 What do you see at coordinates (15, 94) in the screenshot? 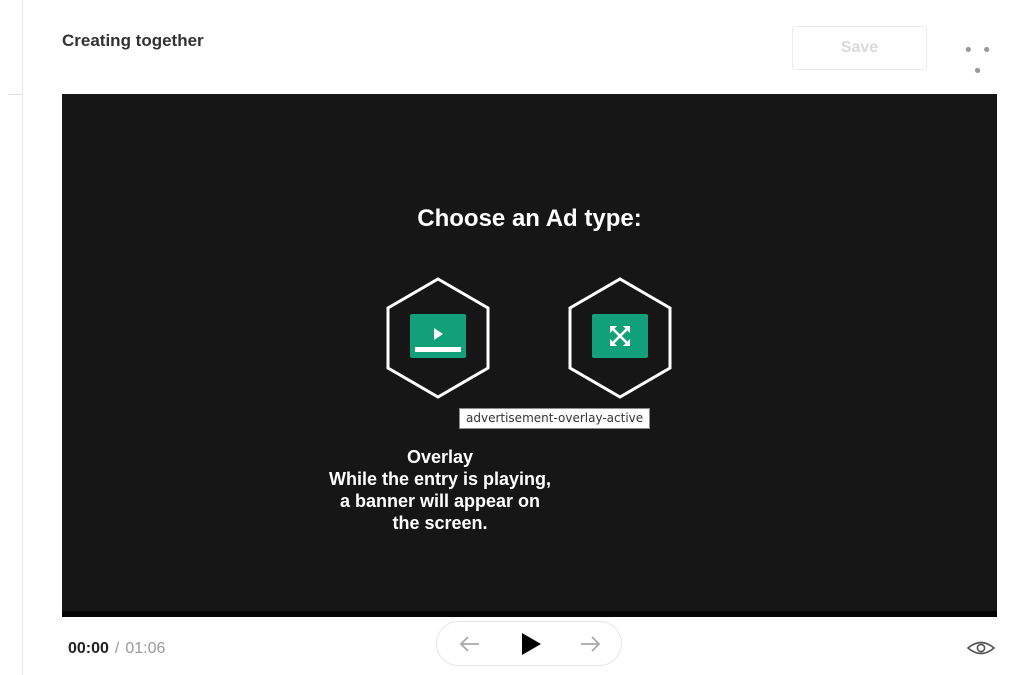
I see `left-divider-tick` at bounding box center [15, 94].